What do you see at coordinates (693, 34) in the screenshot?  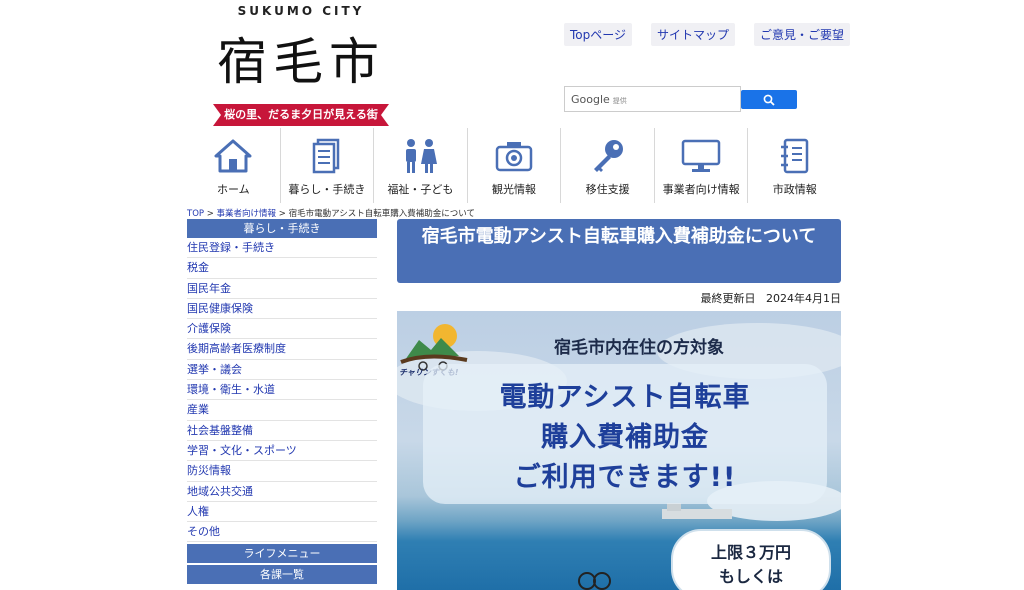 I see `top-link-sitemap: サイトマップ` at bounding box center [693, 34].